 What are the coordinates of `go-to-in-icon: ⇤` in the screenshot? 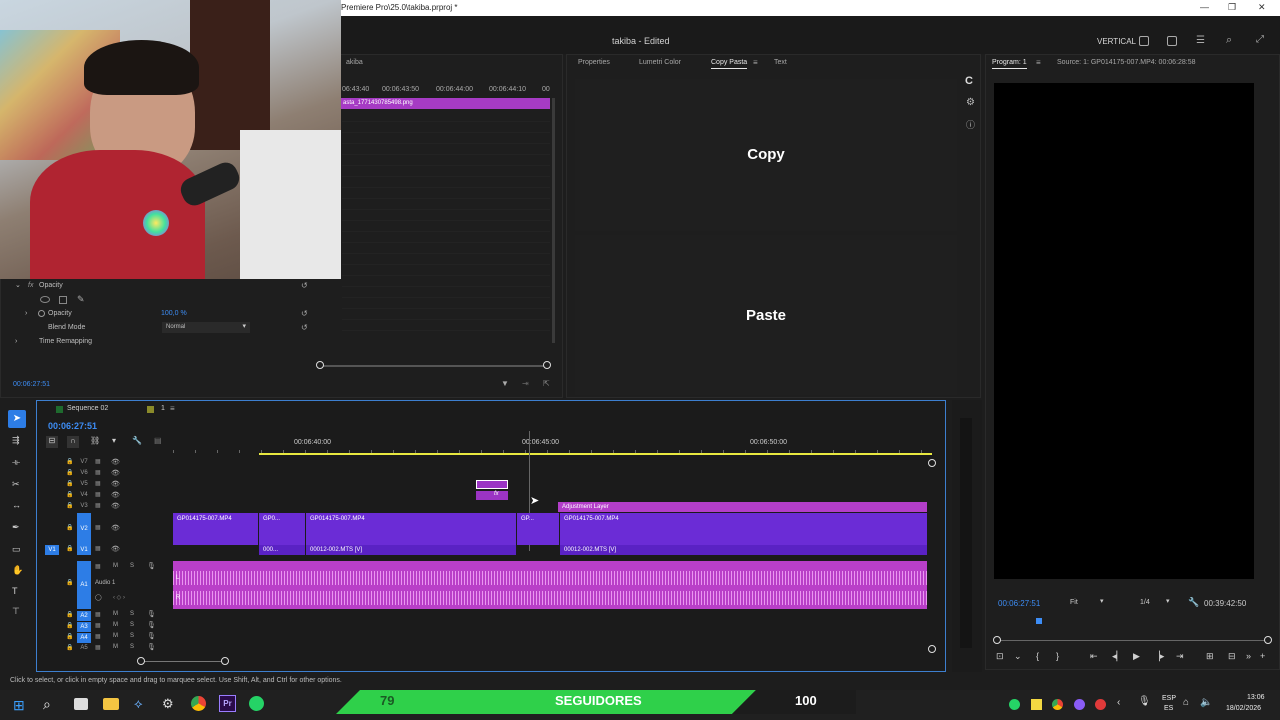 It's located at (1094, 656).